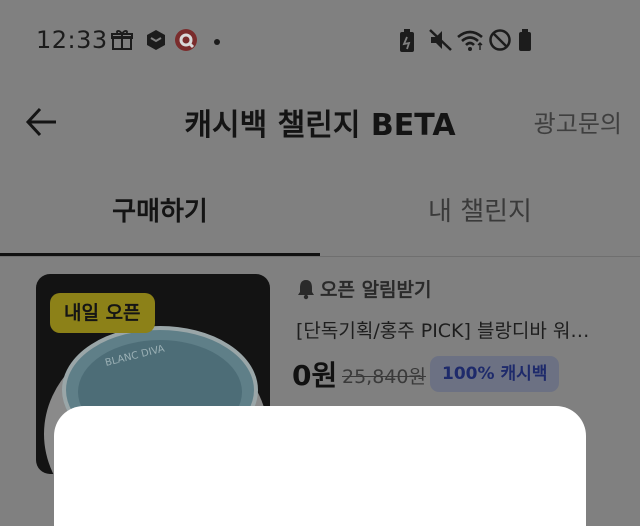  Describe the element at coordinates (217, 42) in the screenshot. I see `dot-icon` at that location.